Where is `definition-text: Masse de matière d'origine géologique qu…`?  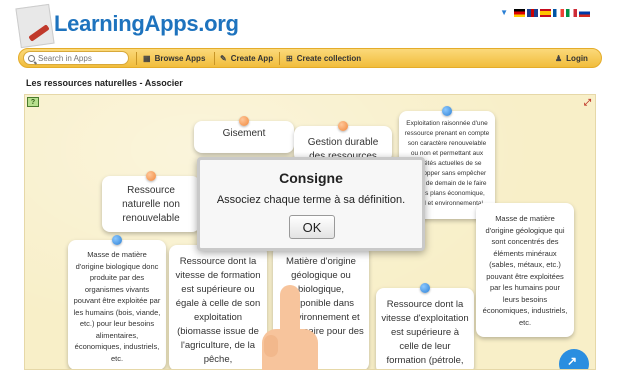
definition-text: Masse de matière d'origine géologique qu… is located at coordinates (525, 270).